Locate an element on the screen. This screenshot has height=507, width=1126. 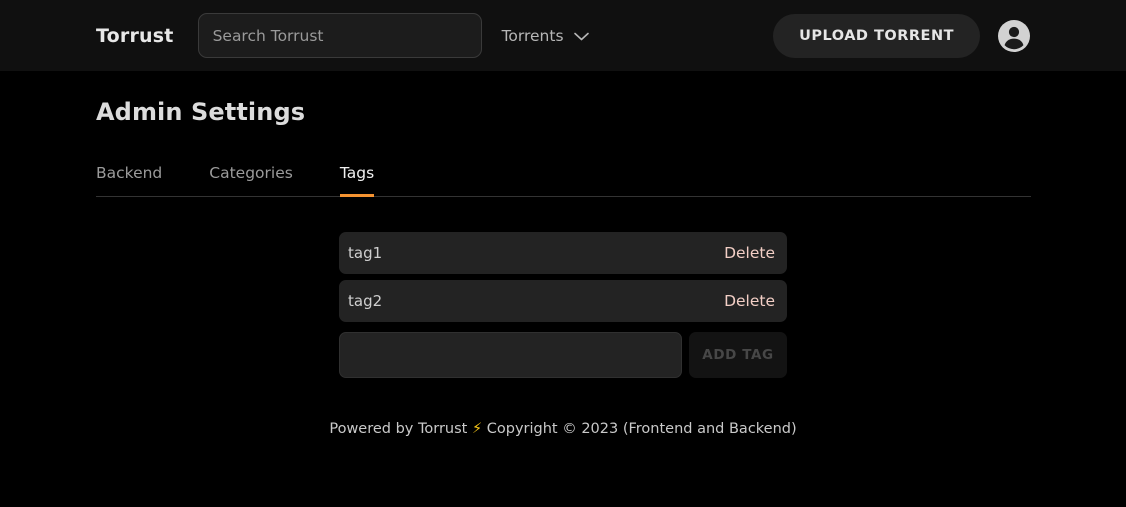
brand-logo: Torrust is located at coordinates (135, 36).